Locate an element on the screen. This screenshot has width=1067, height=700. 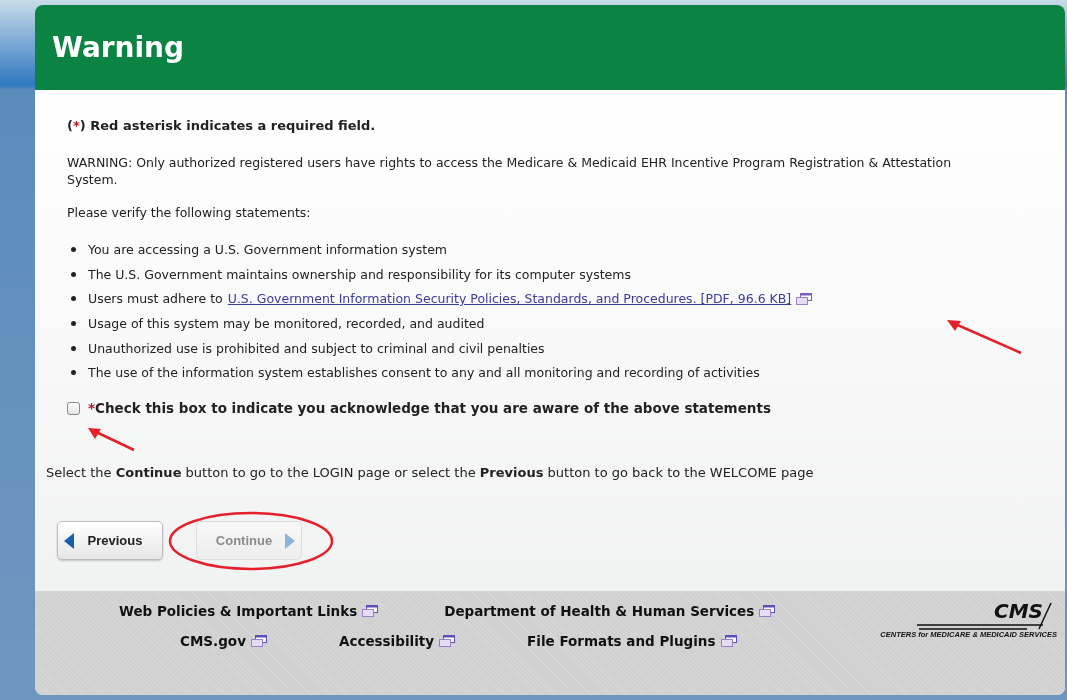
policy-link: U.S. Government Information Security Policies, Standards, and Procedures. [PDF, 96.6 KB] is located at coordinates (509, 299).